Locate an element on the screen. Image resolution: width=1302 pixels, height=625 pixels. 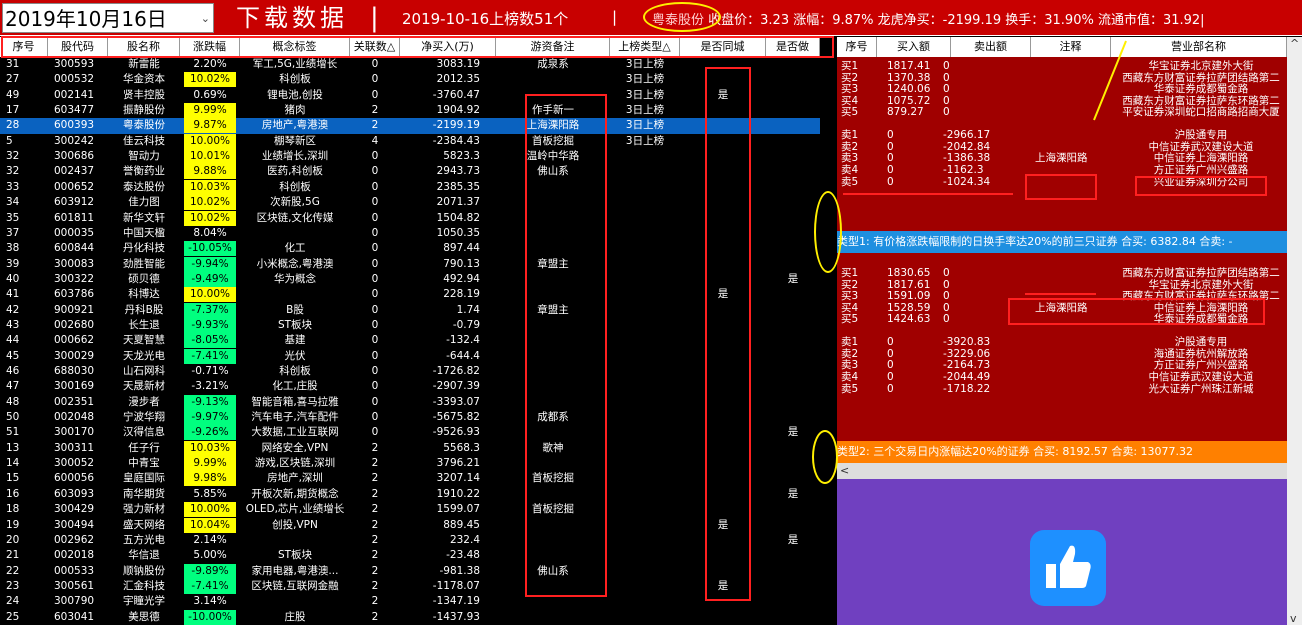
table-row: 51 300170 汉得信息 -9.26% 大数据,工业互联网 0 -9526.93 是 is located at coordinates (410, 433).